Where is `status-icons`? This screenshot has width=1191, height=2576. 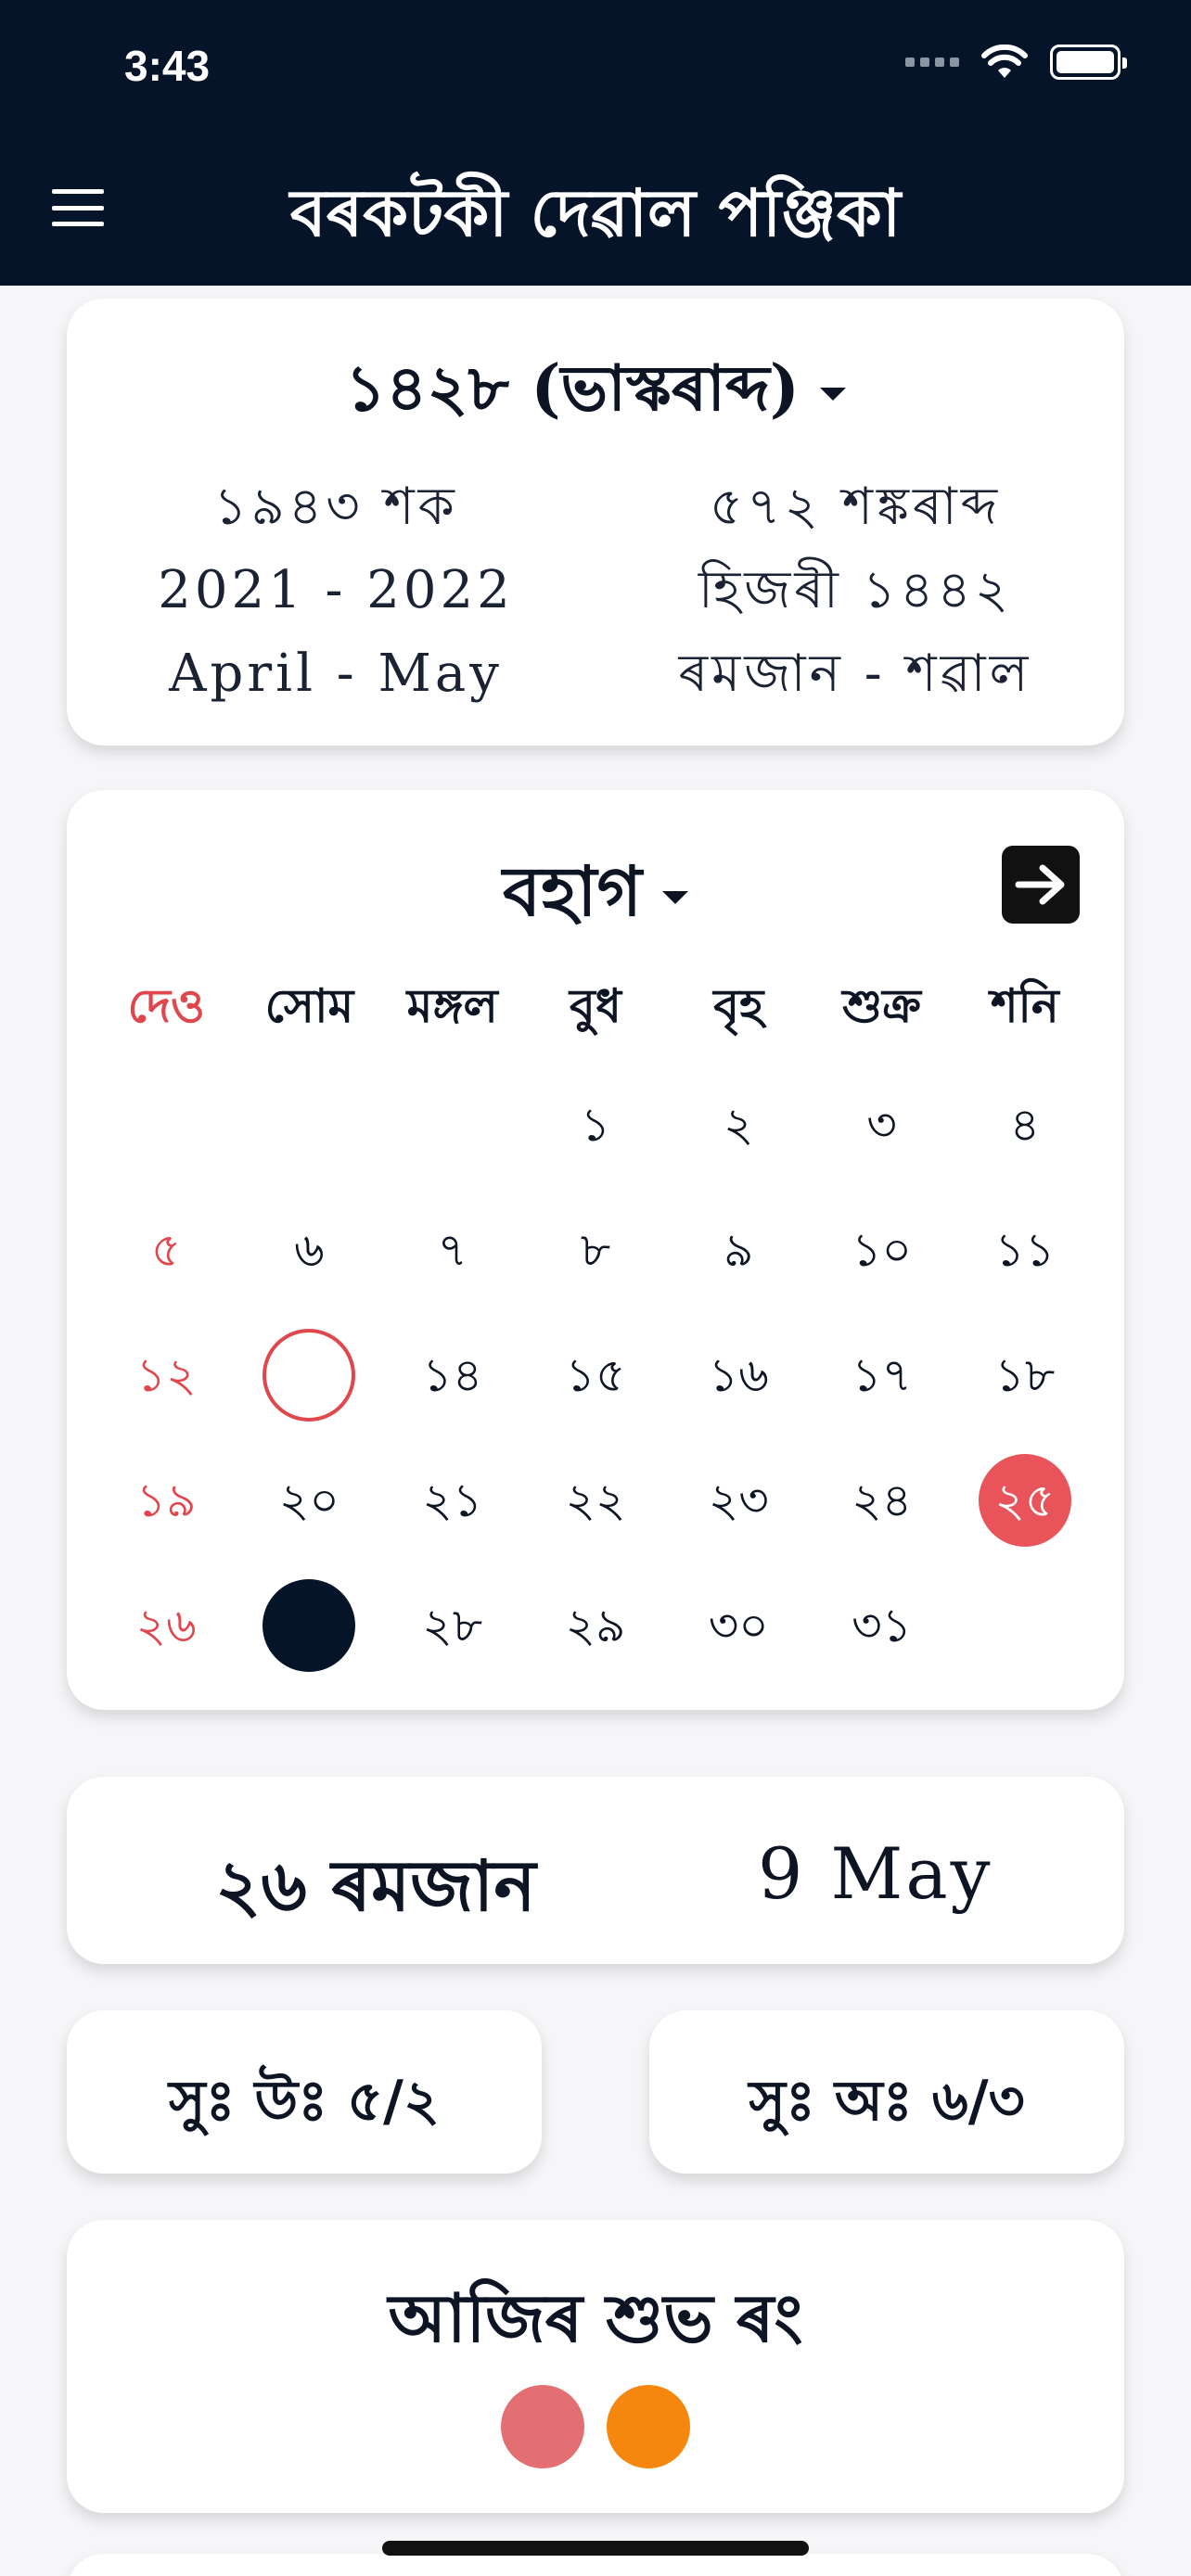
status-icons is located at coordinates (1016, 62).